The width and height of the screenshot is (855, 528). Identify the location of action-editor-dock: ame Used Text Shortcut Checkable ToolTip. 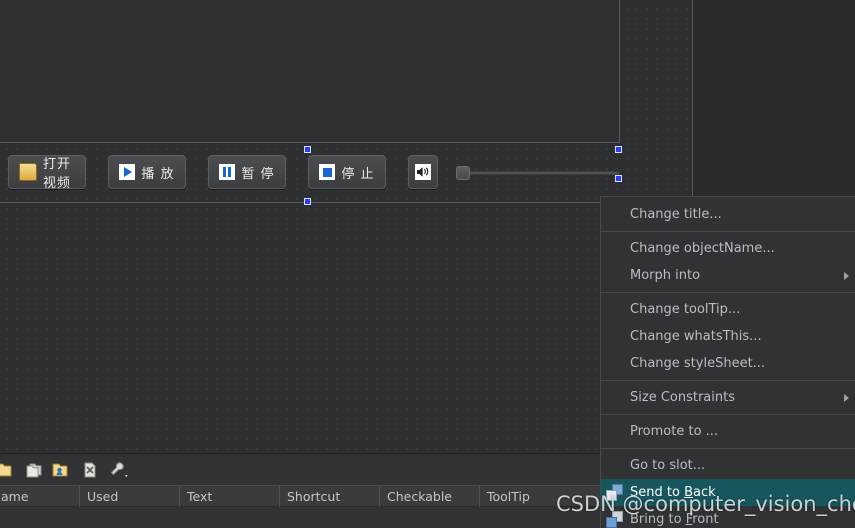
(346, 490).